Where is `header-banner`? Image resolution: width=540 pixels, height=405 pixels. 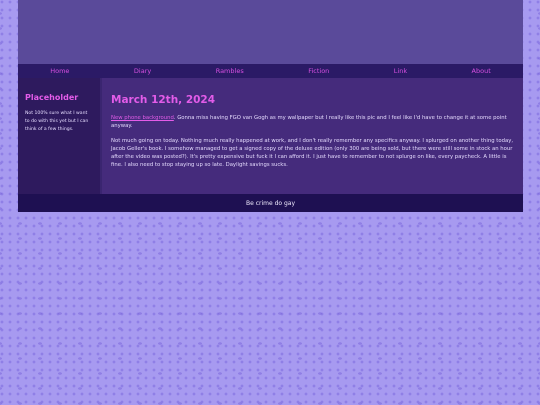
header-banner is located at coordinates (270, 32).